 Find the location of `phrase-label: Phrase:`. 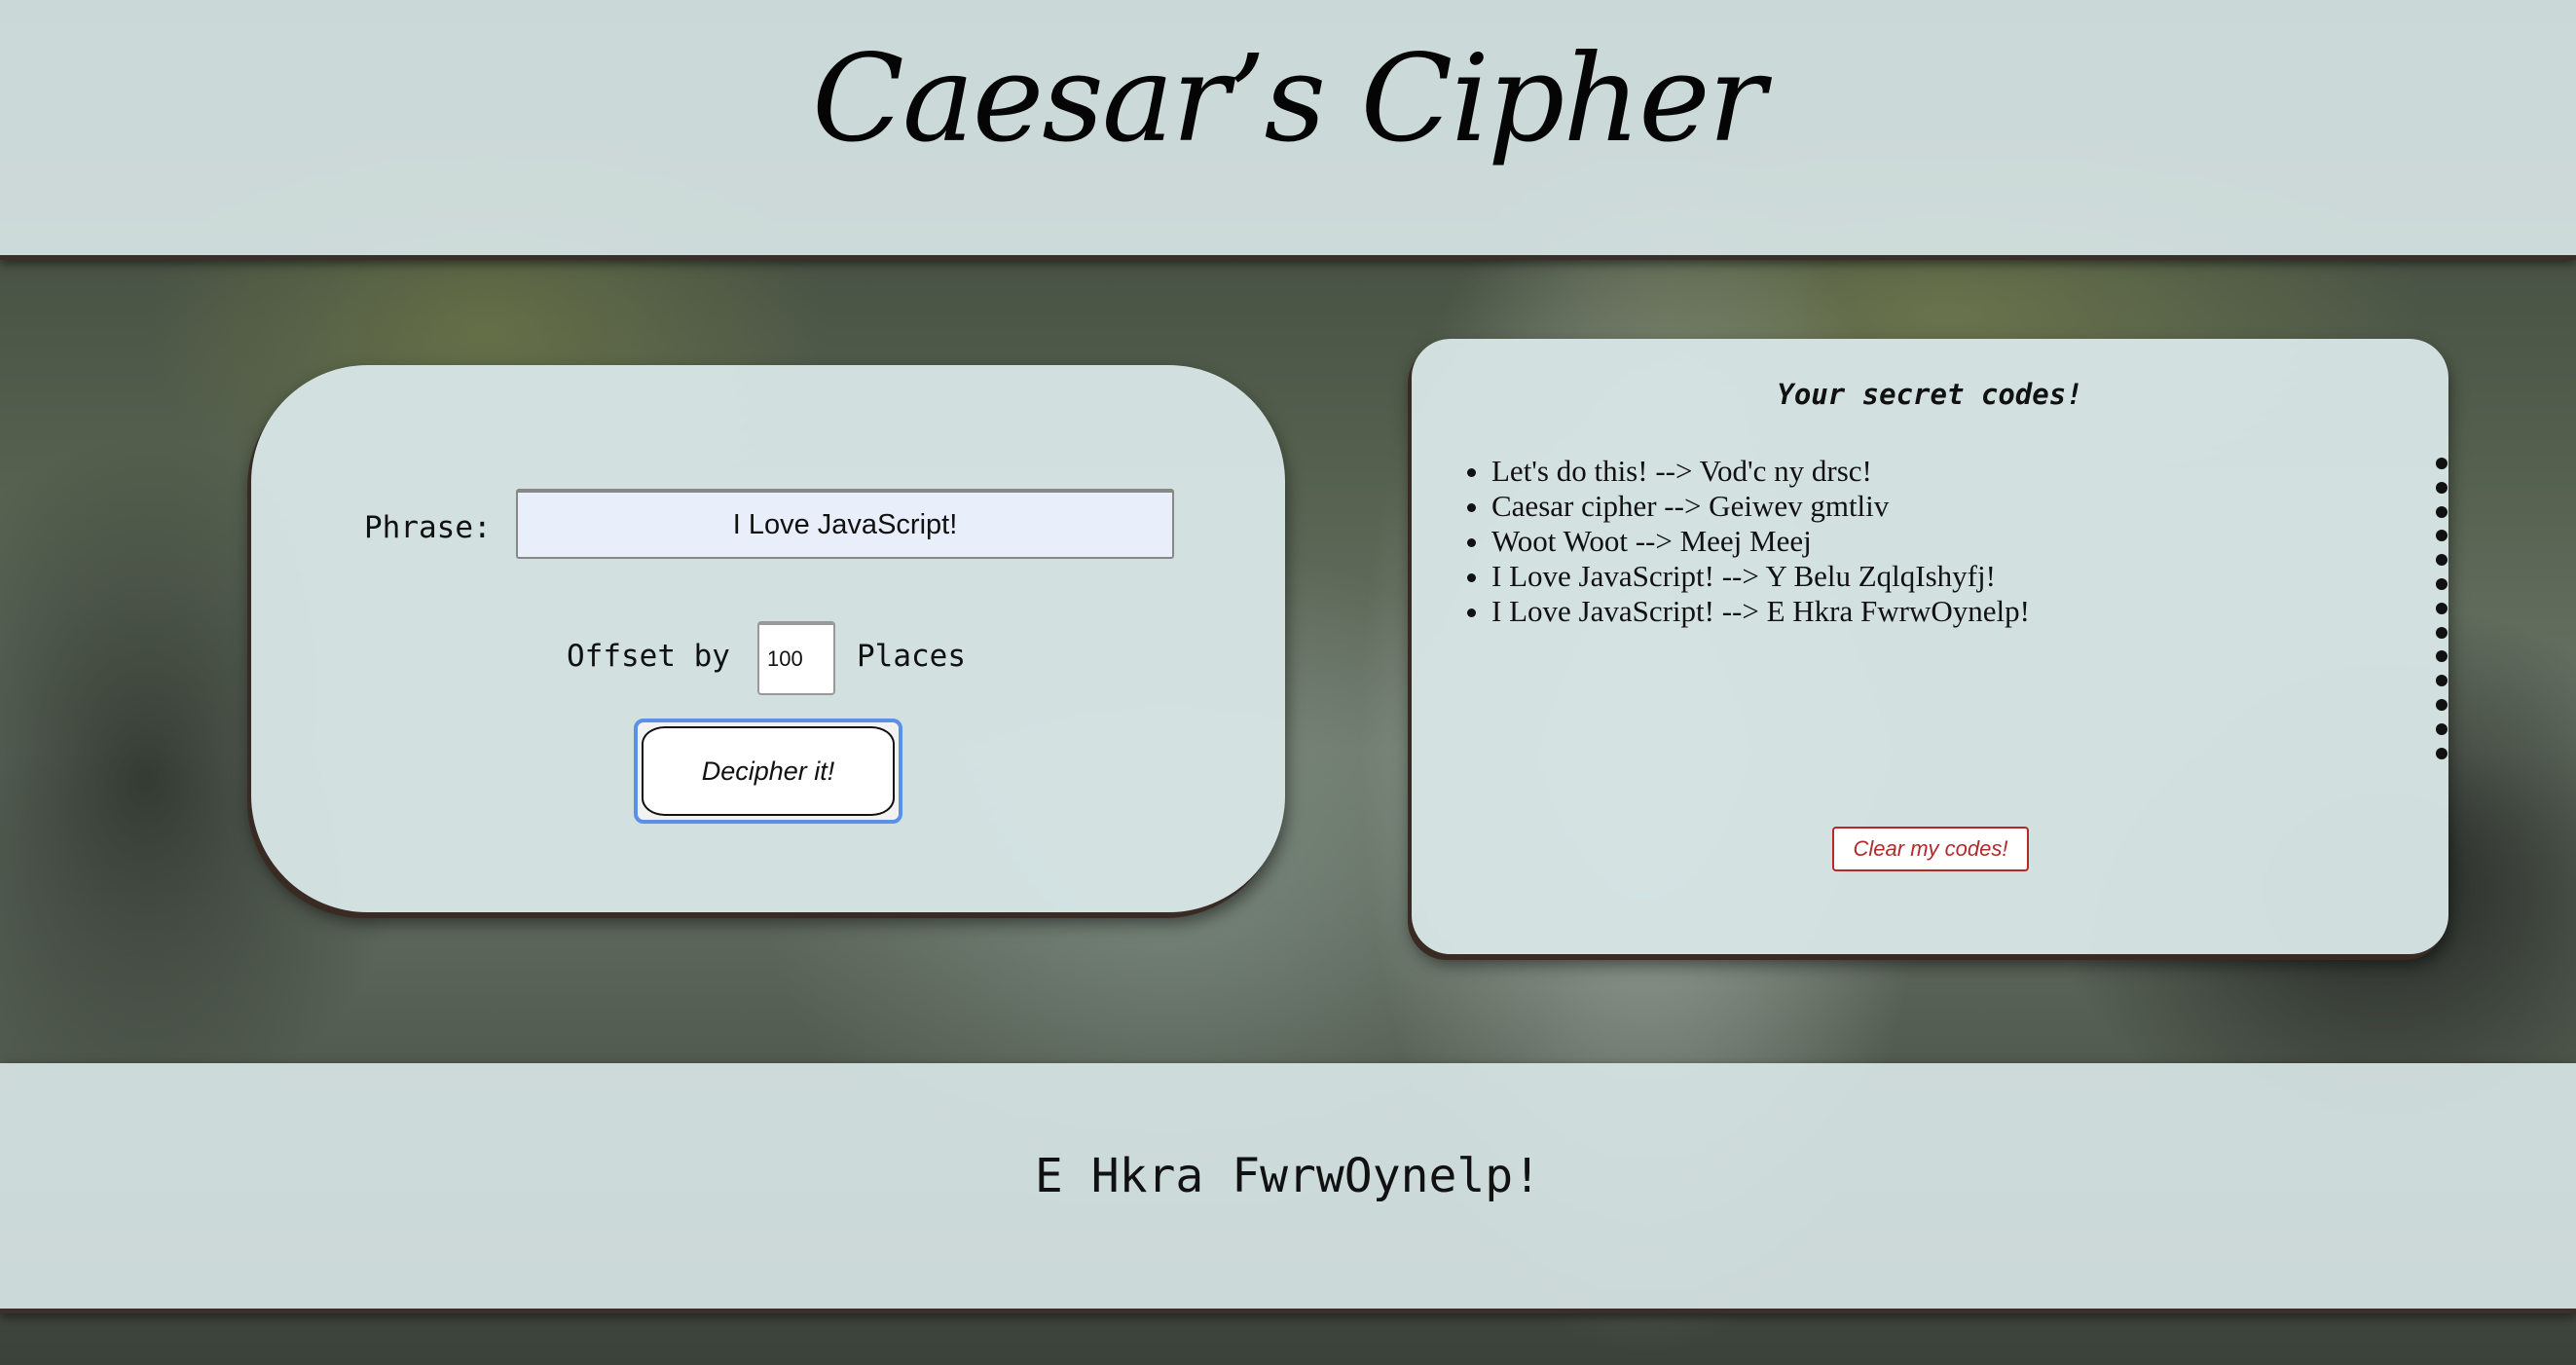

phrase-label: Phrase: is located at coordinates (428, 527).